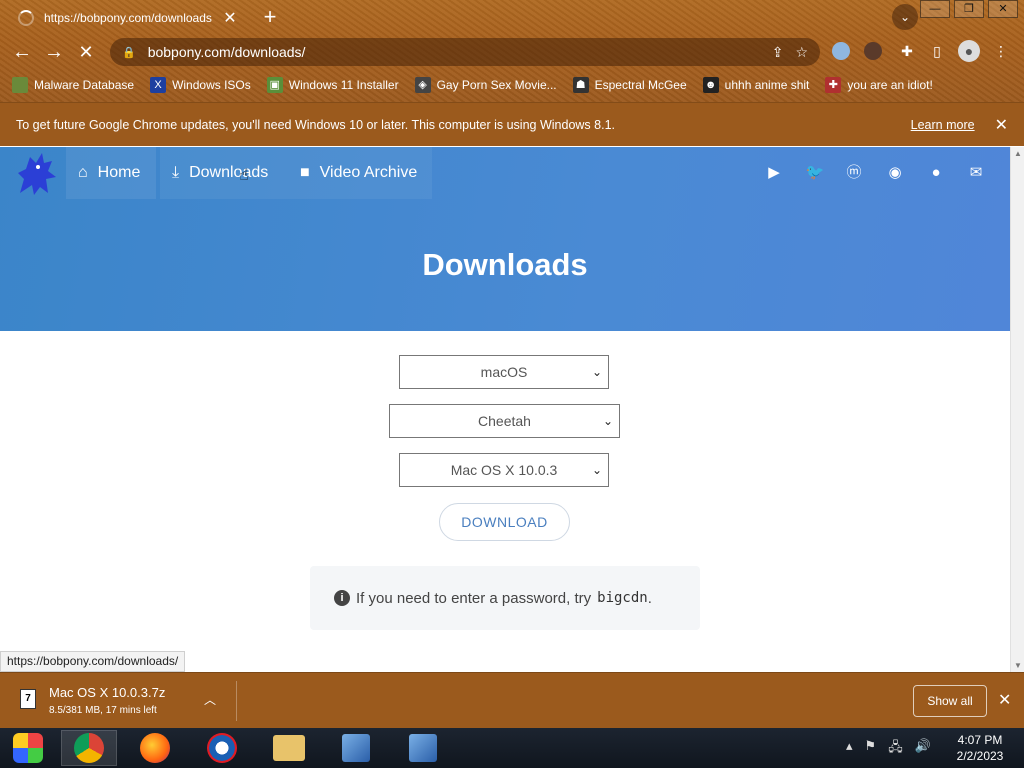  Describe the element at coordinates (1004, 700) in the screenshot. I see `shelf-close-icon: ✕` at that location.